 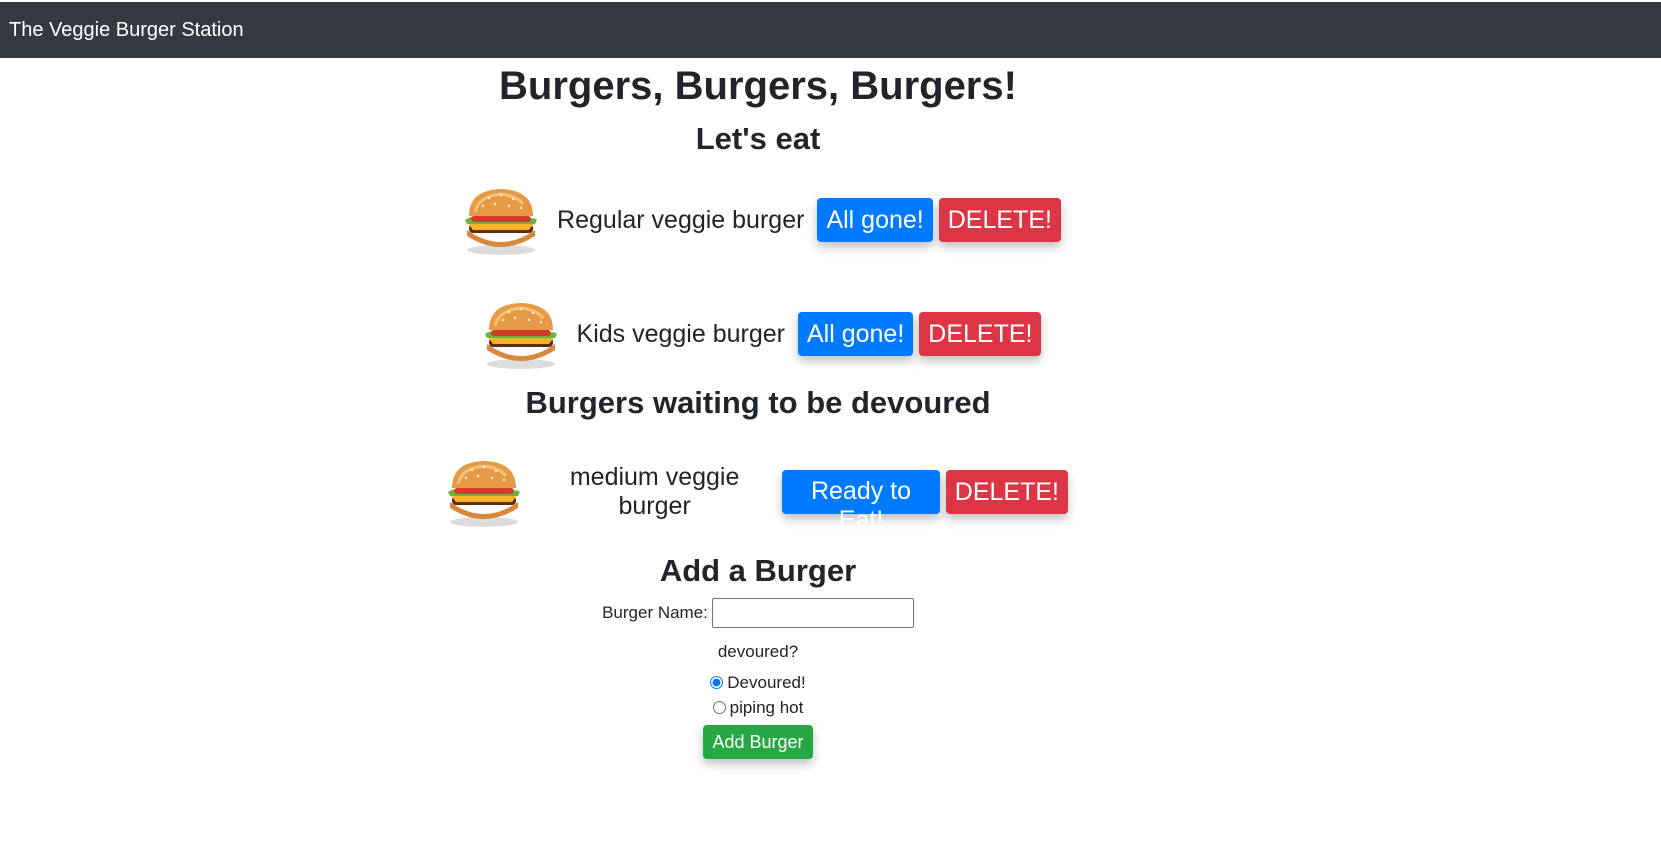 I want to click on piping-hot-radio, so click(x=719, y=707).